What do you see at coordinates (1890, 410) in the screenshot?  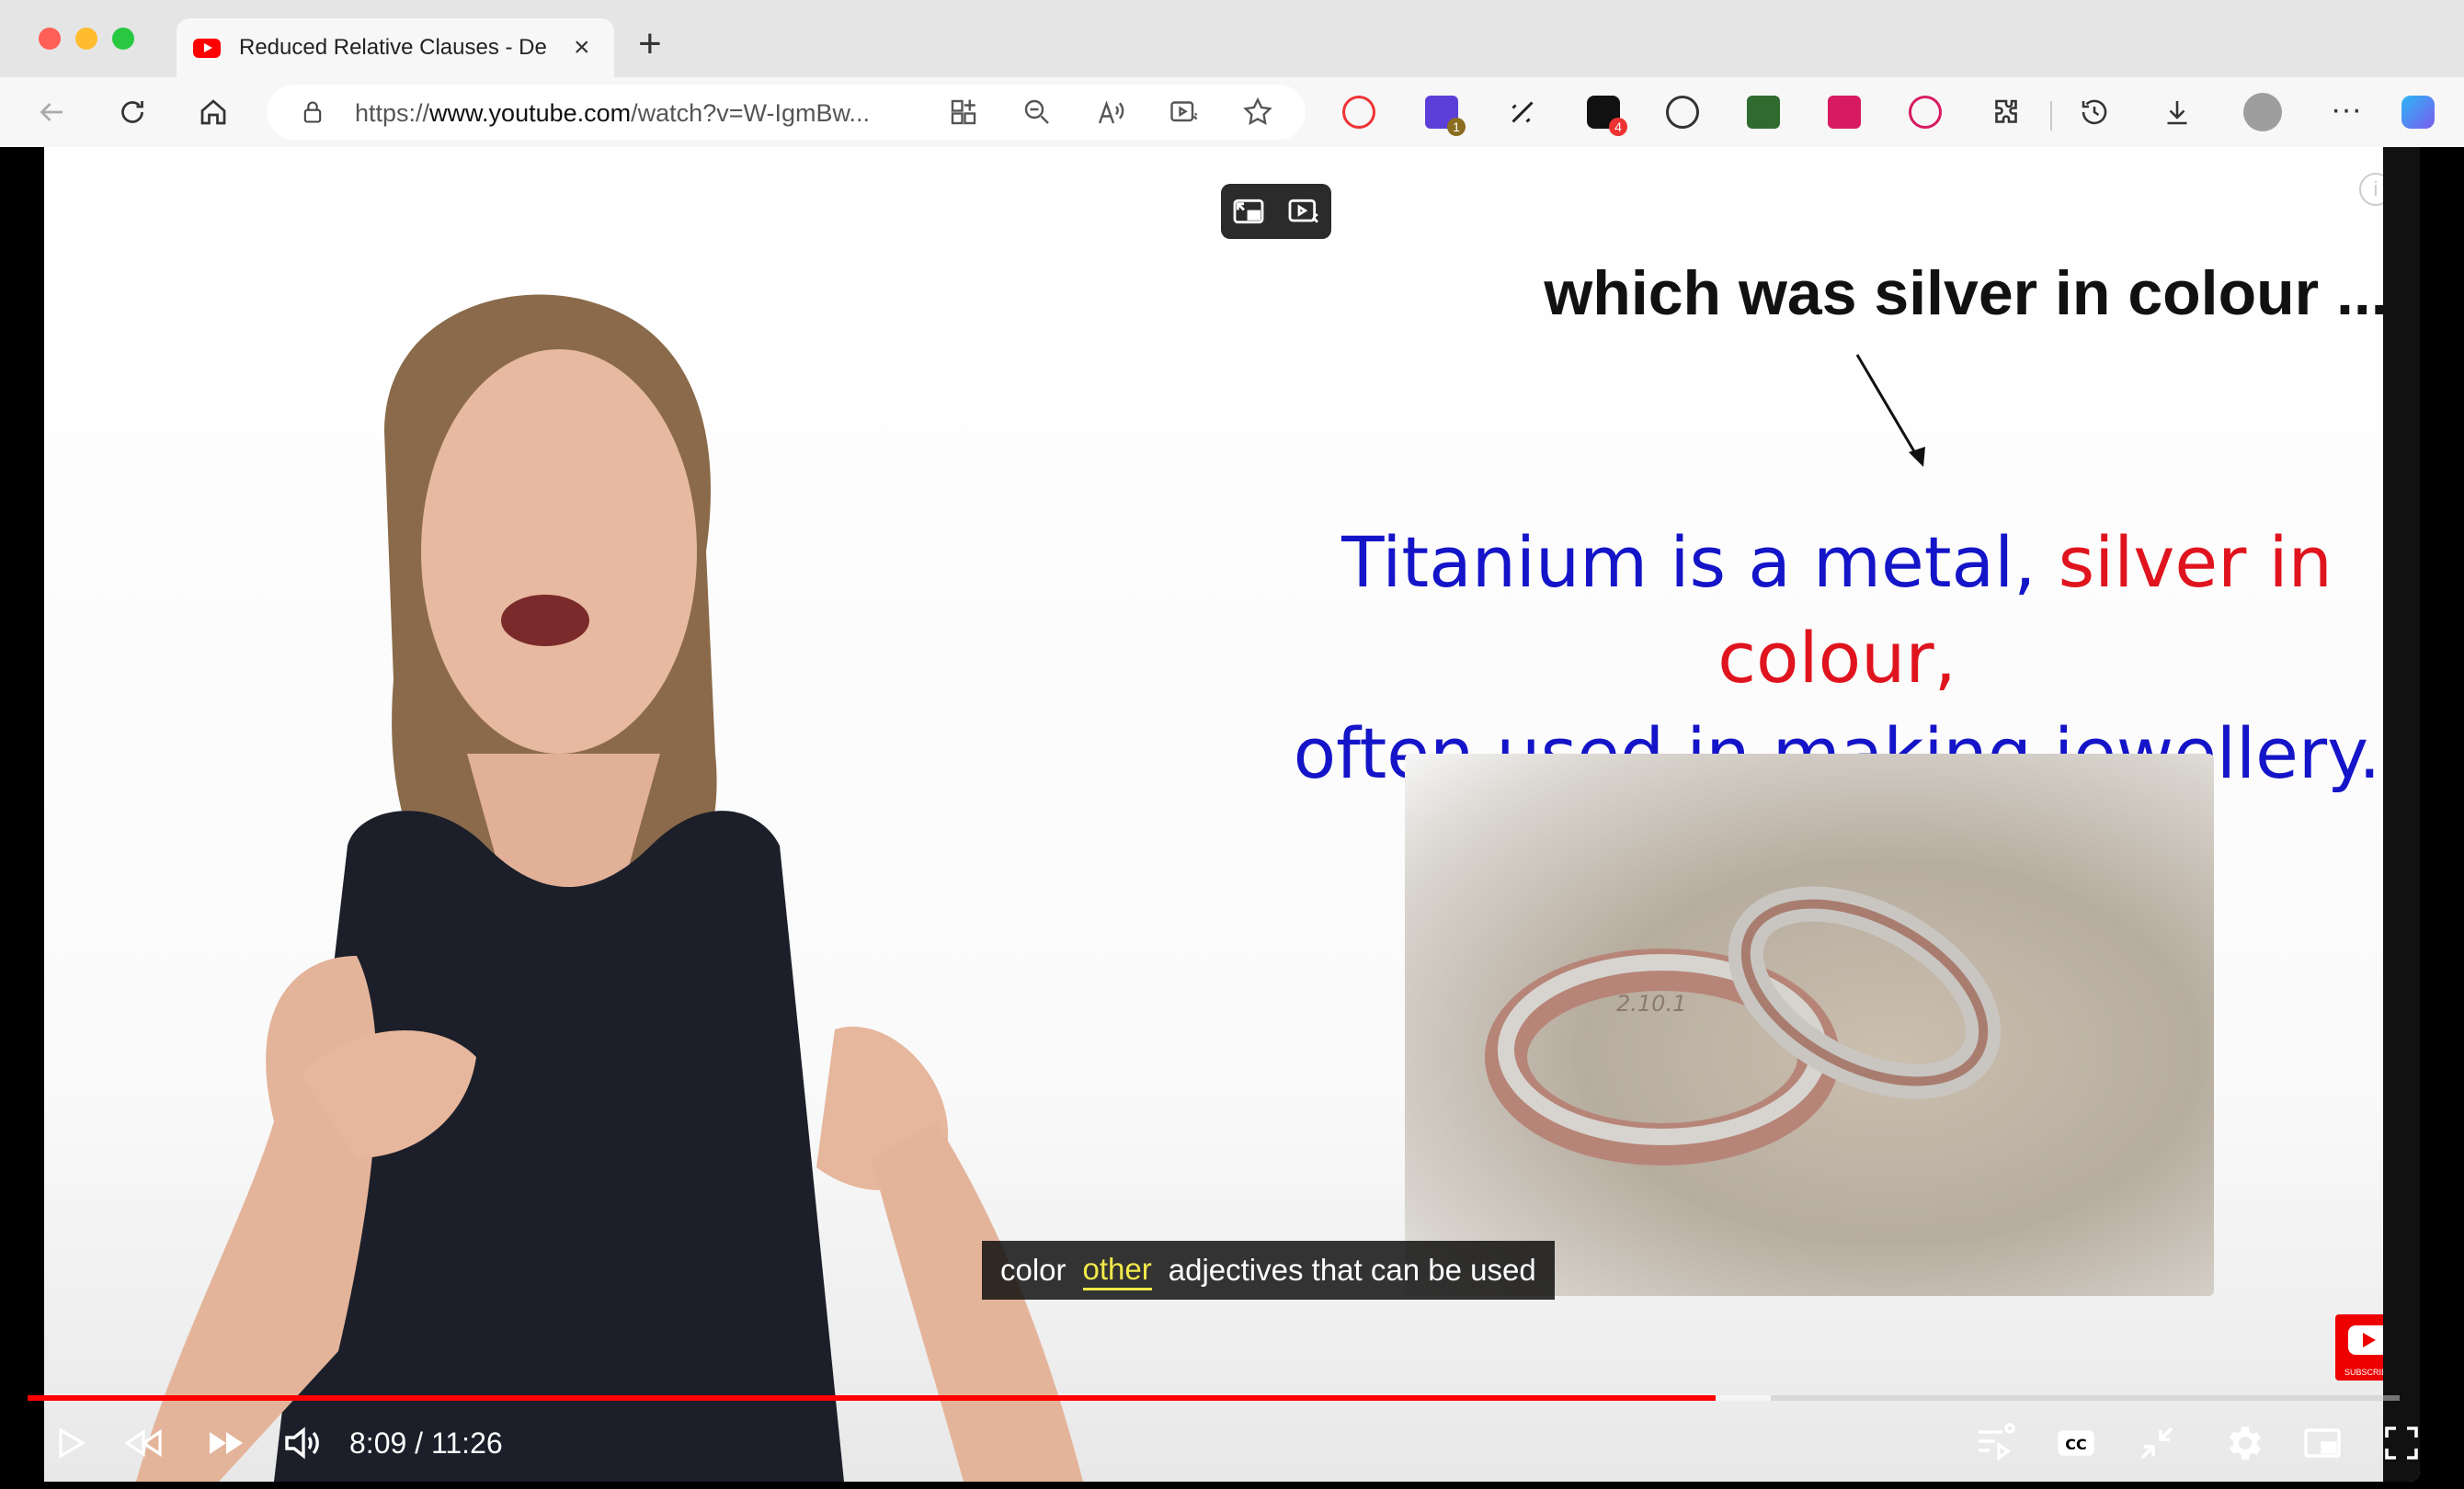 I see `slide-arrow` at bounding box center [1890, 410].